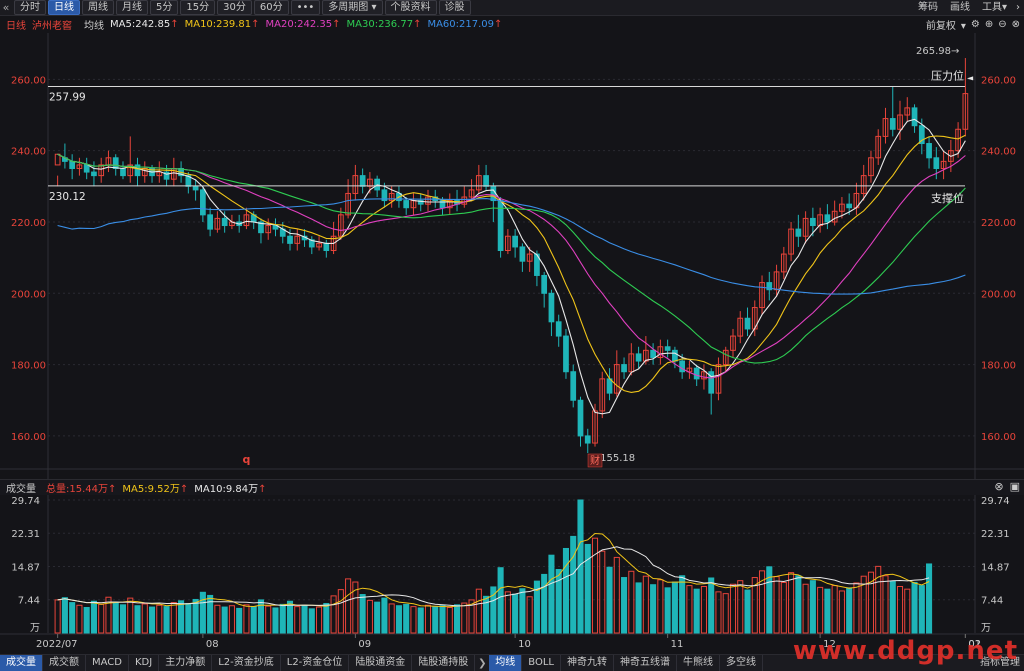  I want to click on tab-turnover: 成交额, so click(64, 663).